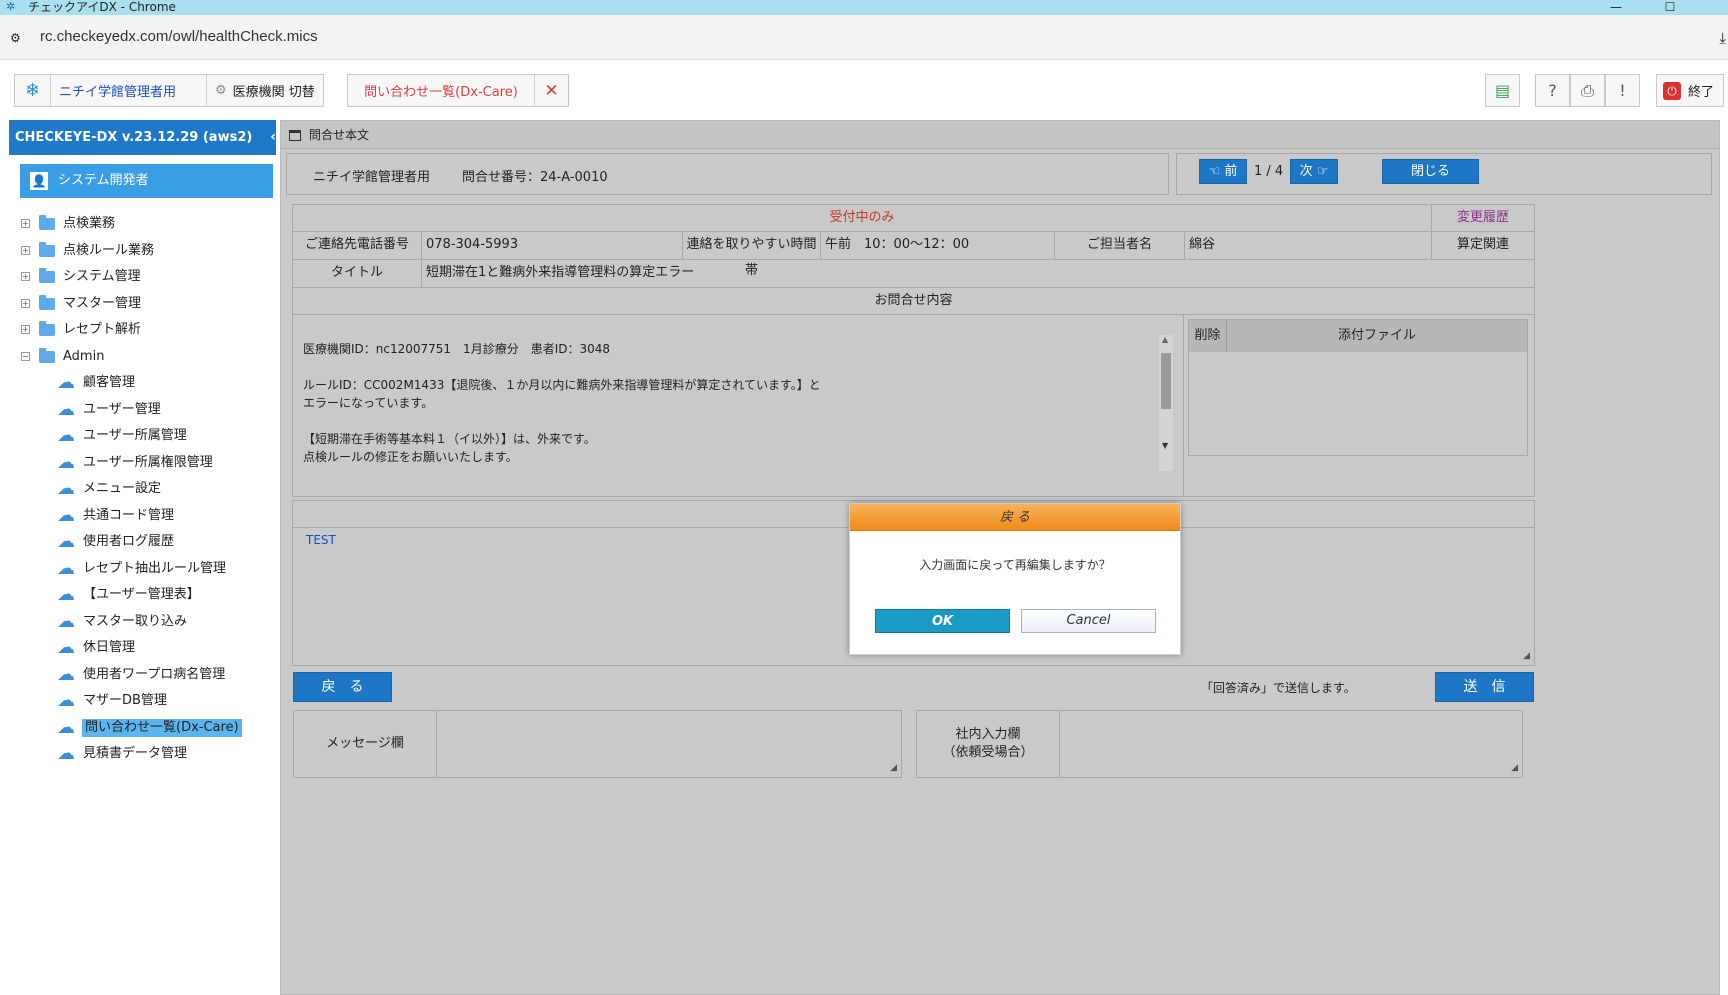 The width and height of the screenshot is (1728, 995). I want to click on inquiry-tab: 問い合わせ一覧(Dx-Care) ✕, so click(458, 90).